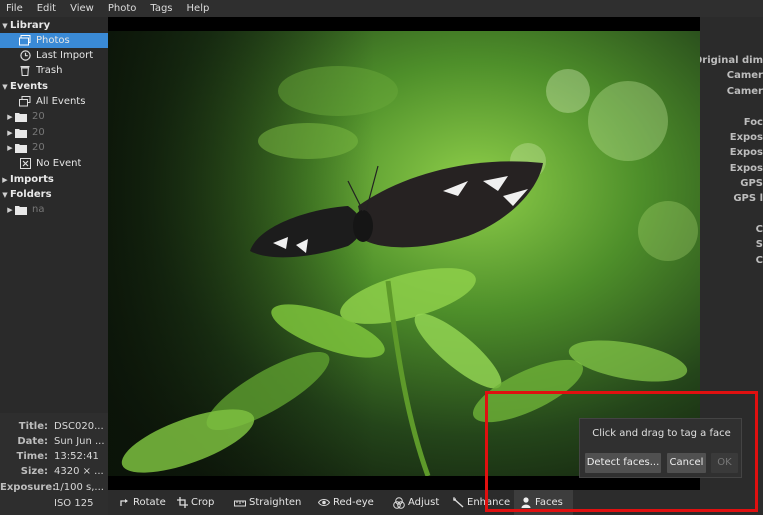 The height and width of the screenshot is (515, 763). What do you see at coordinates (123, 8) in the screenshot?
I see `menu-photo: Photo` at bounding box center [123, 8].